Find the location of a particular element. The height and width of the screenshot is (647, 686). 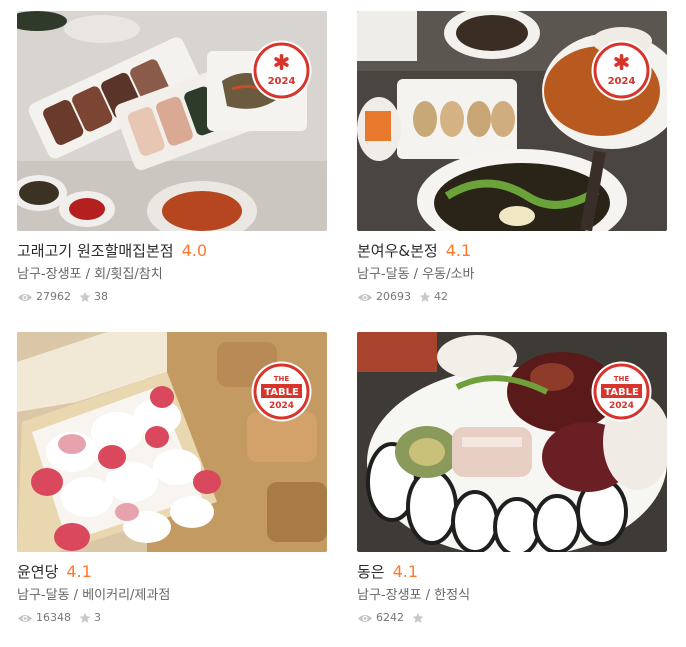

restaurant-name: 본여우&본정 is located at coordinates (397, 251).